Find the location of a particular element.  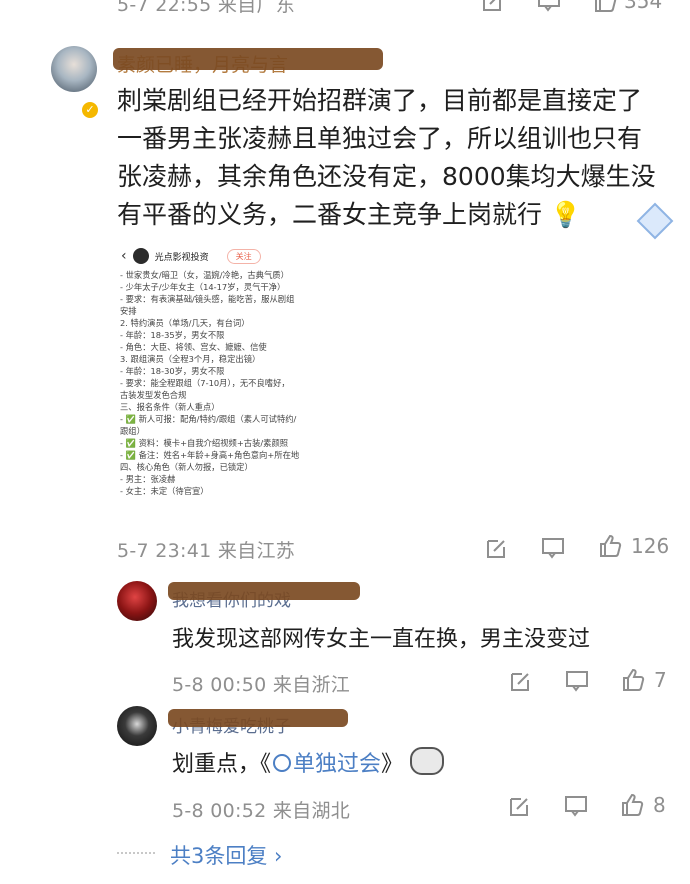

top-like-button: 354 is located at coordinates (627, 7).